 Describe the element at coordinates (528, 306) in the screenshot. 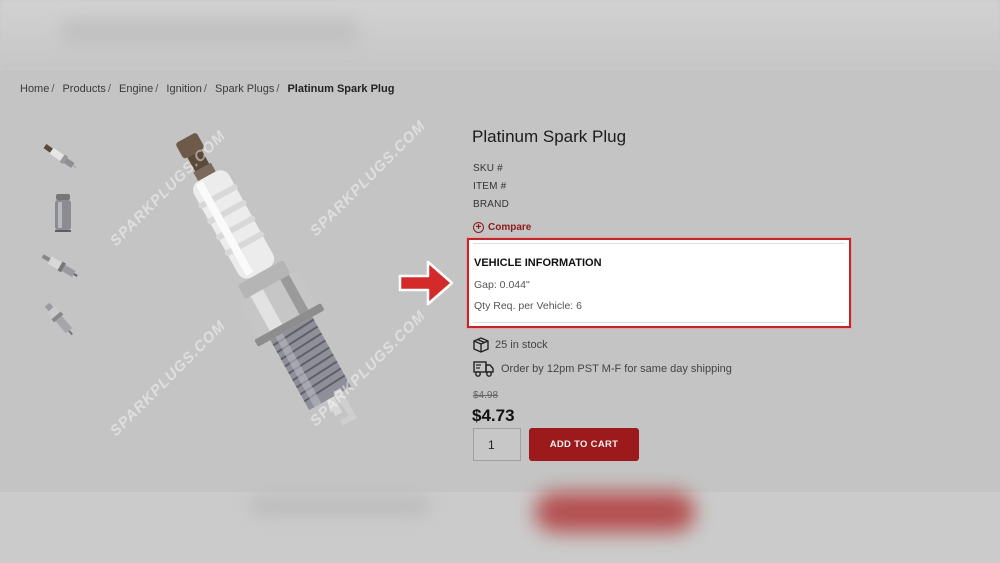

I see `qty-required-value: Qty Req. per Vehicle: 6` at that location.